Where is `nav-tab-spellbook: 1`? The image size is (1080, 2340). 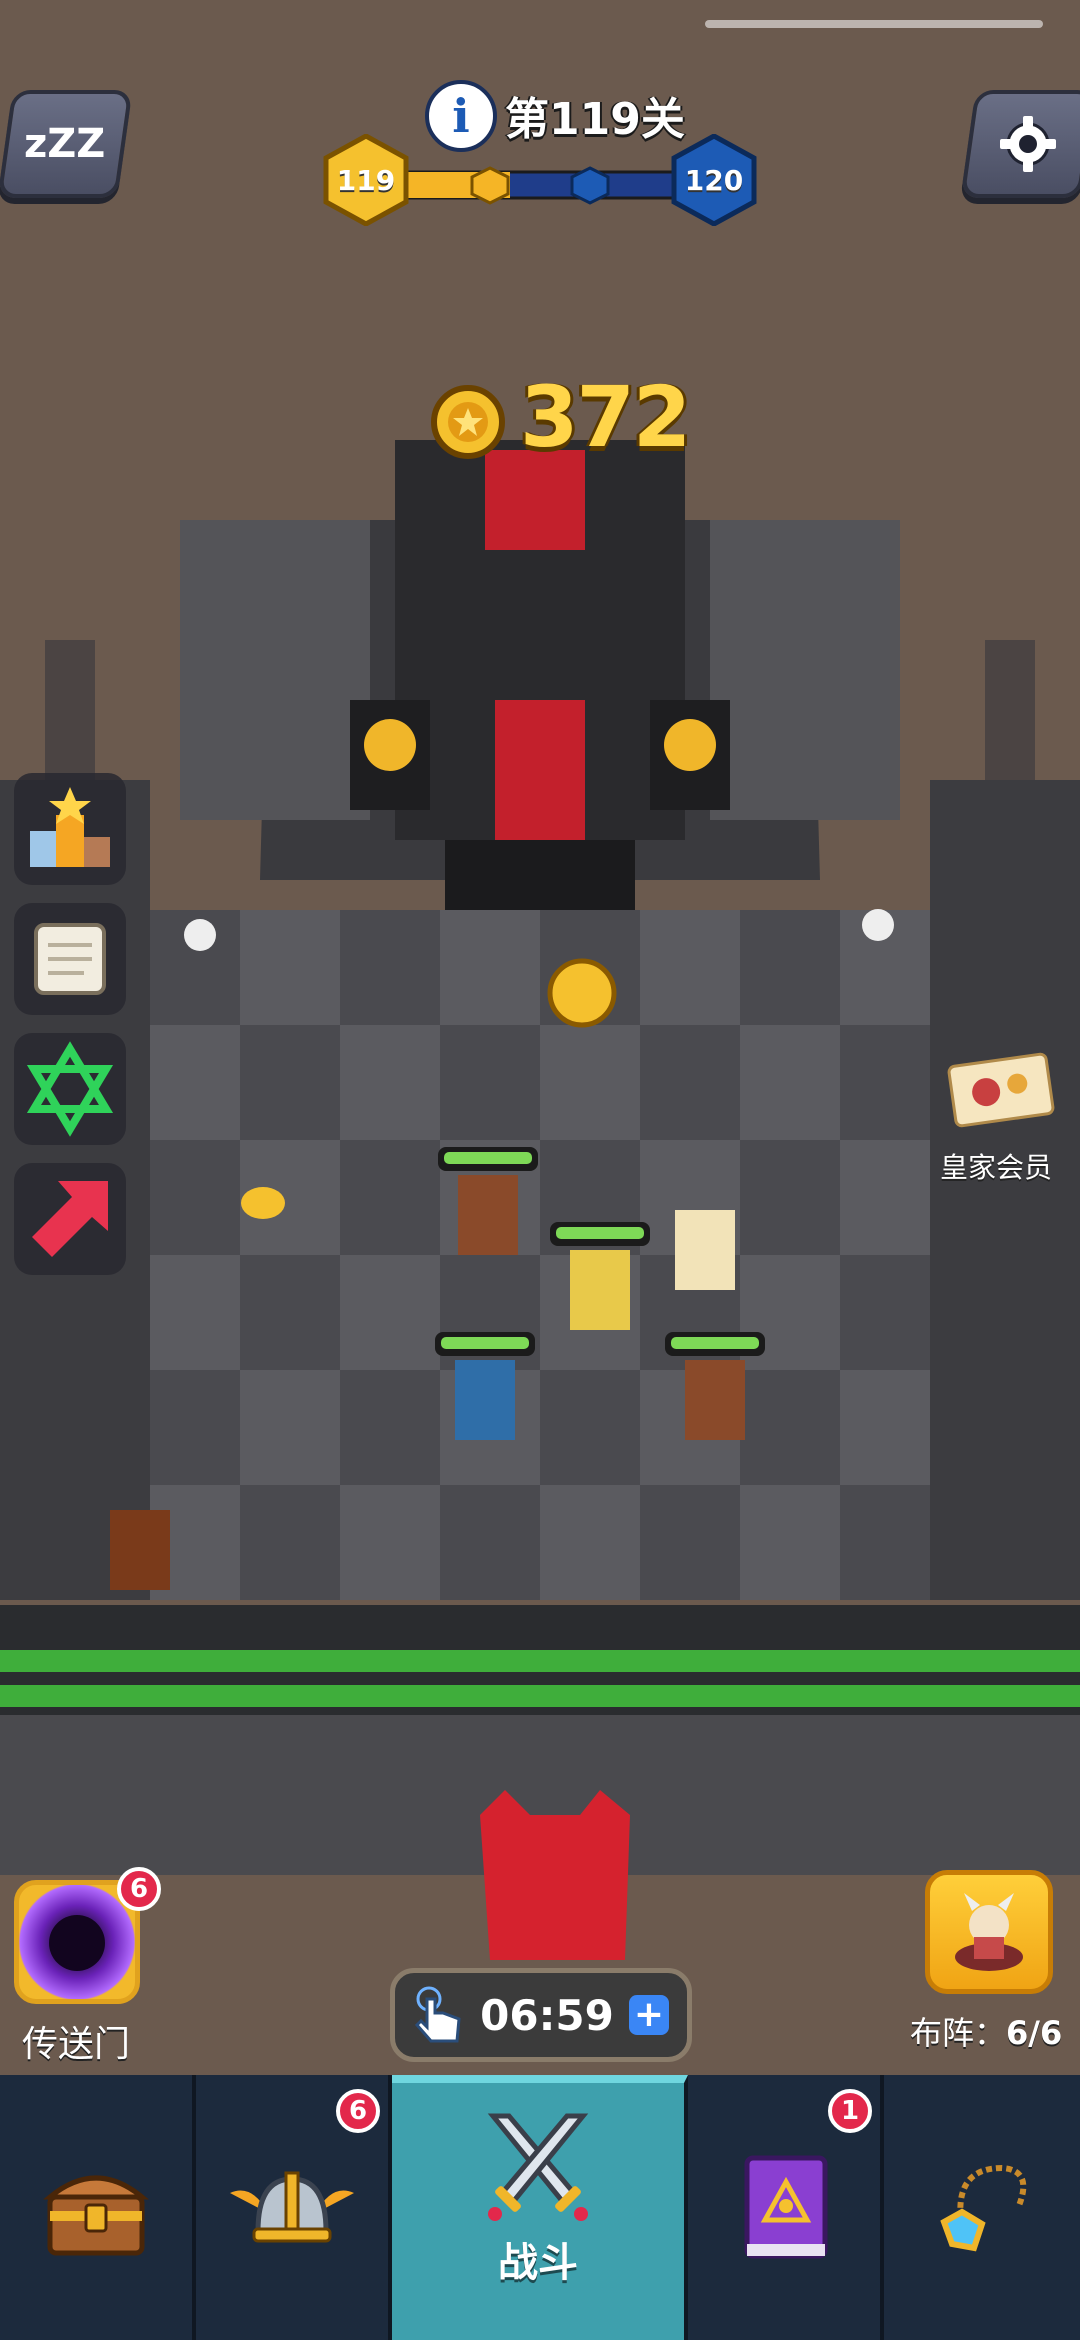 nav-tab-spellbook: 1 is located at coordinates (786, 2207).